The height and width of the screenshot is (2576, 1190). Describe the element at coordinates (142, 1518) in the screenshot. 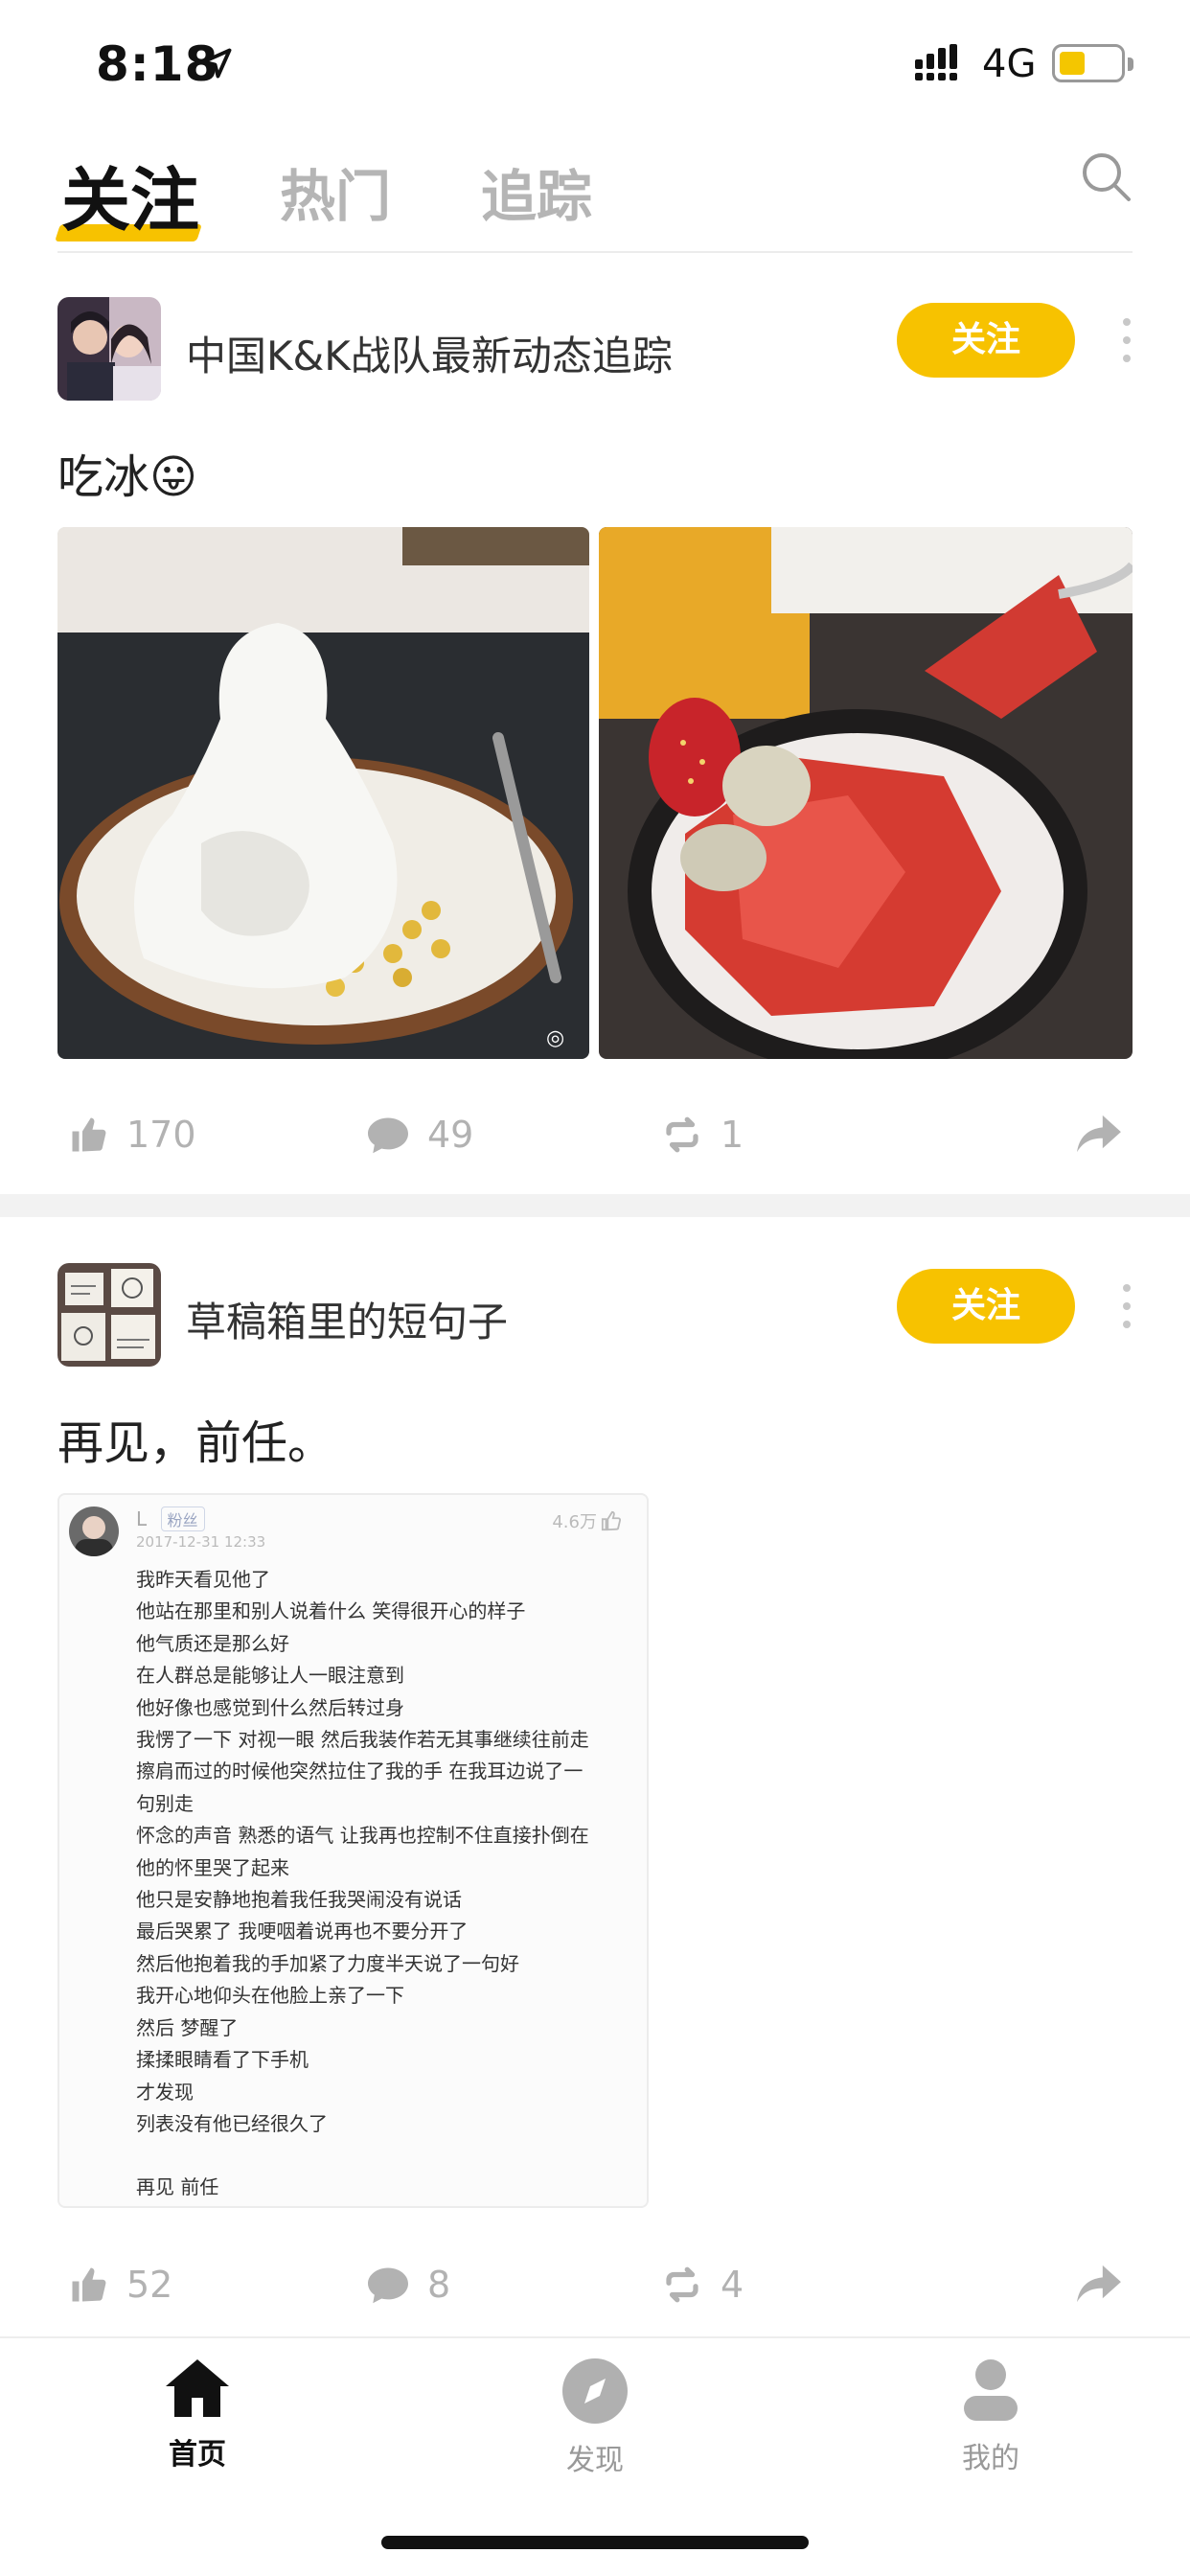

I see `screenshot-user: L` at that location.